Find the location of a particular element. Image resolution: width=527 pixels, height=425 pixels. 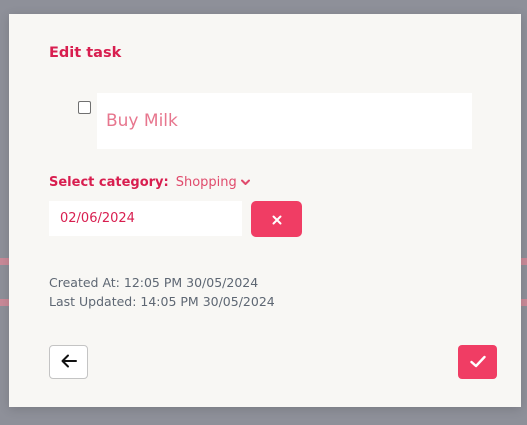

category-select: Shopping is located at coordinates (213, 182).